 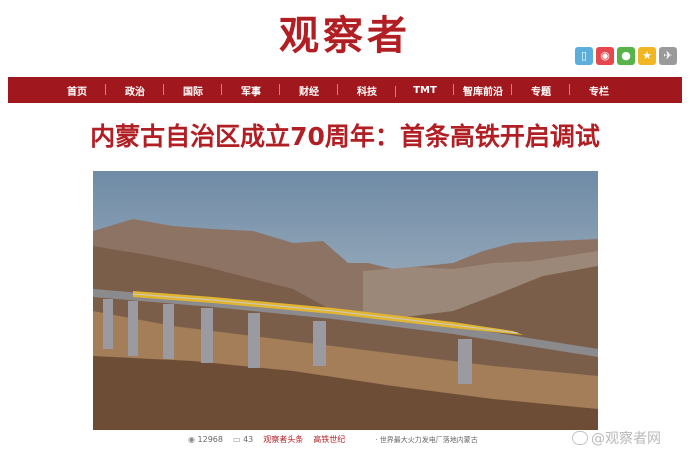 What do you see at coordinates (236, 439) in the screenshot?
I see `comment-icon: ▭` at bounding box center [236, 439].